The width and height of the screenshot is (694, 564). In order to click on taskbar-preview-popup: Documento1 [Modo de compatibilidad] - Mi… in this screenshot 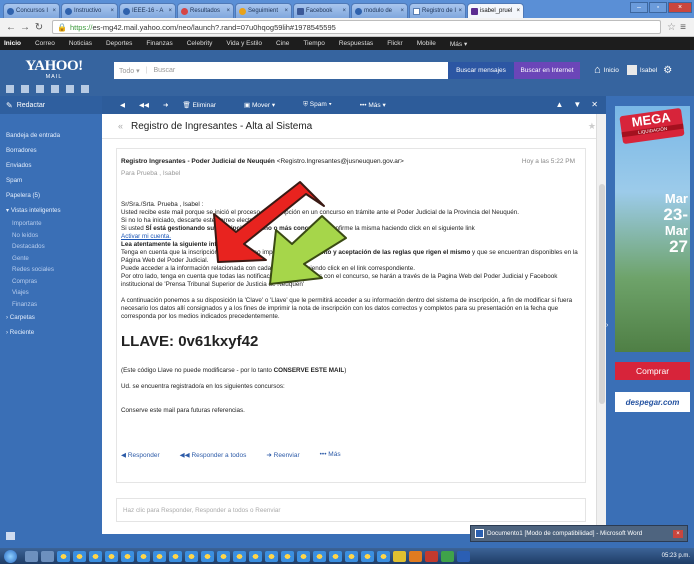, I will do `click(579, 533)`.